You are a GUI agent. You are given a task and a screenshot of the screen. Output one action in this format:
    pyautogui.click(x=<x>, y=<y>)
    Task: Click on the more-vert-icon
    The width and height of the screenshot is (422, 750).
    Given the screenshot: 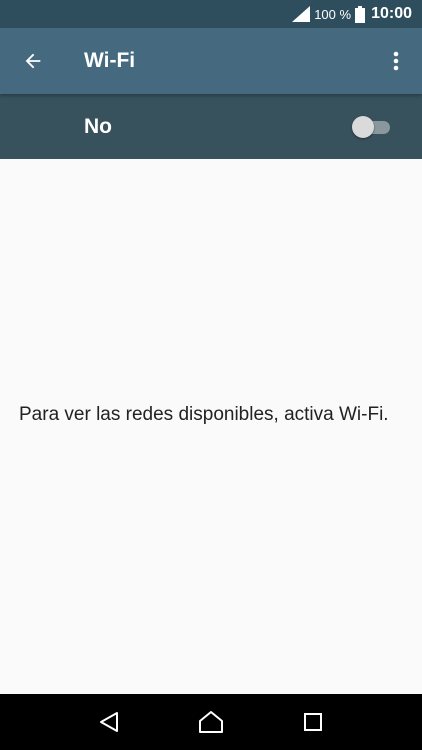 What is the action you would take?
    pyautogui.click(x=396, y=61)
    